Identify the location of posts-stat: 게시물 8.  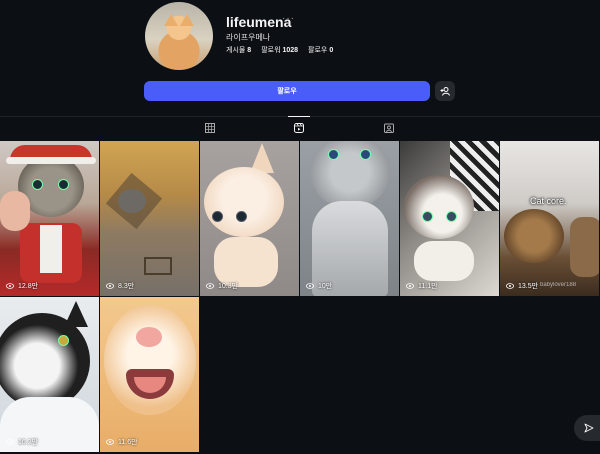
(238, 50).